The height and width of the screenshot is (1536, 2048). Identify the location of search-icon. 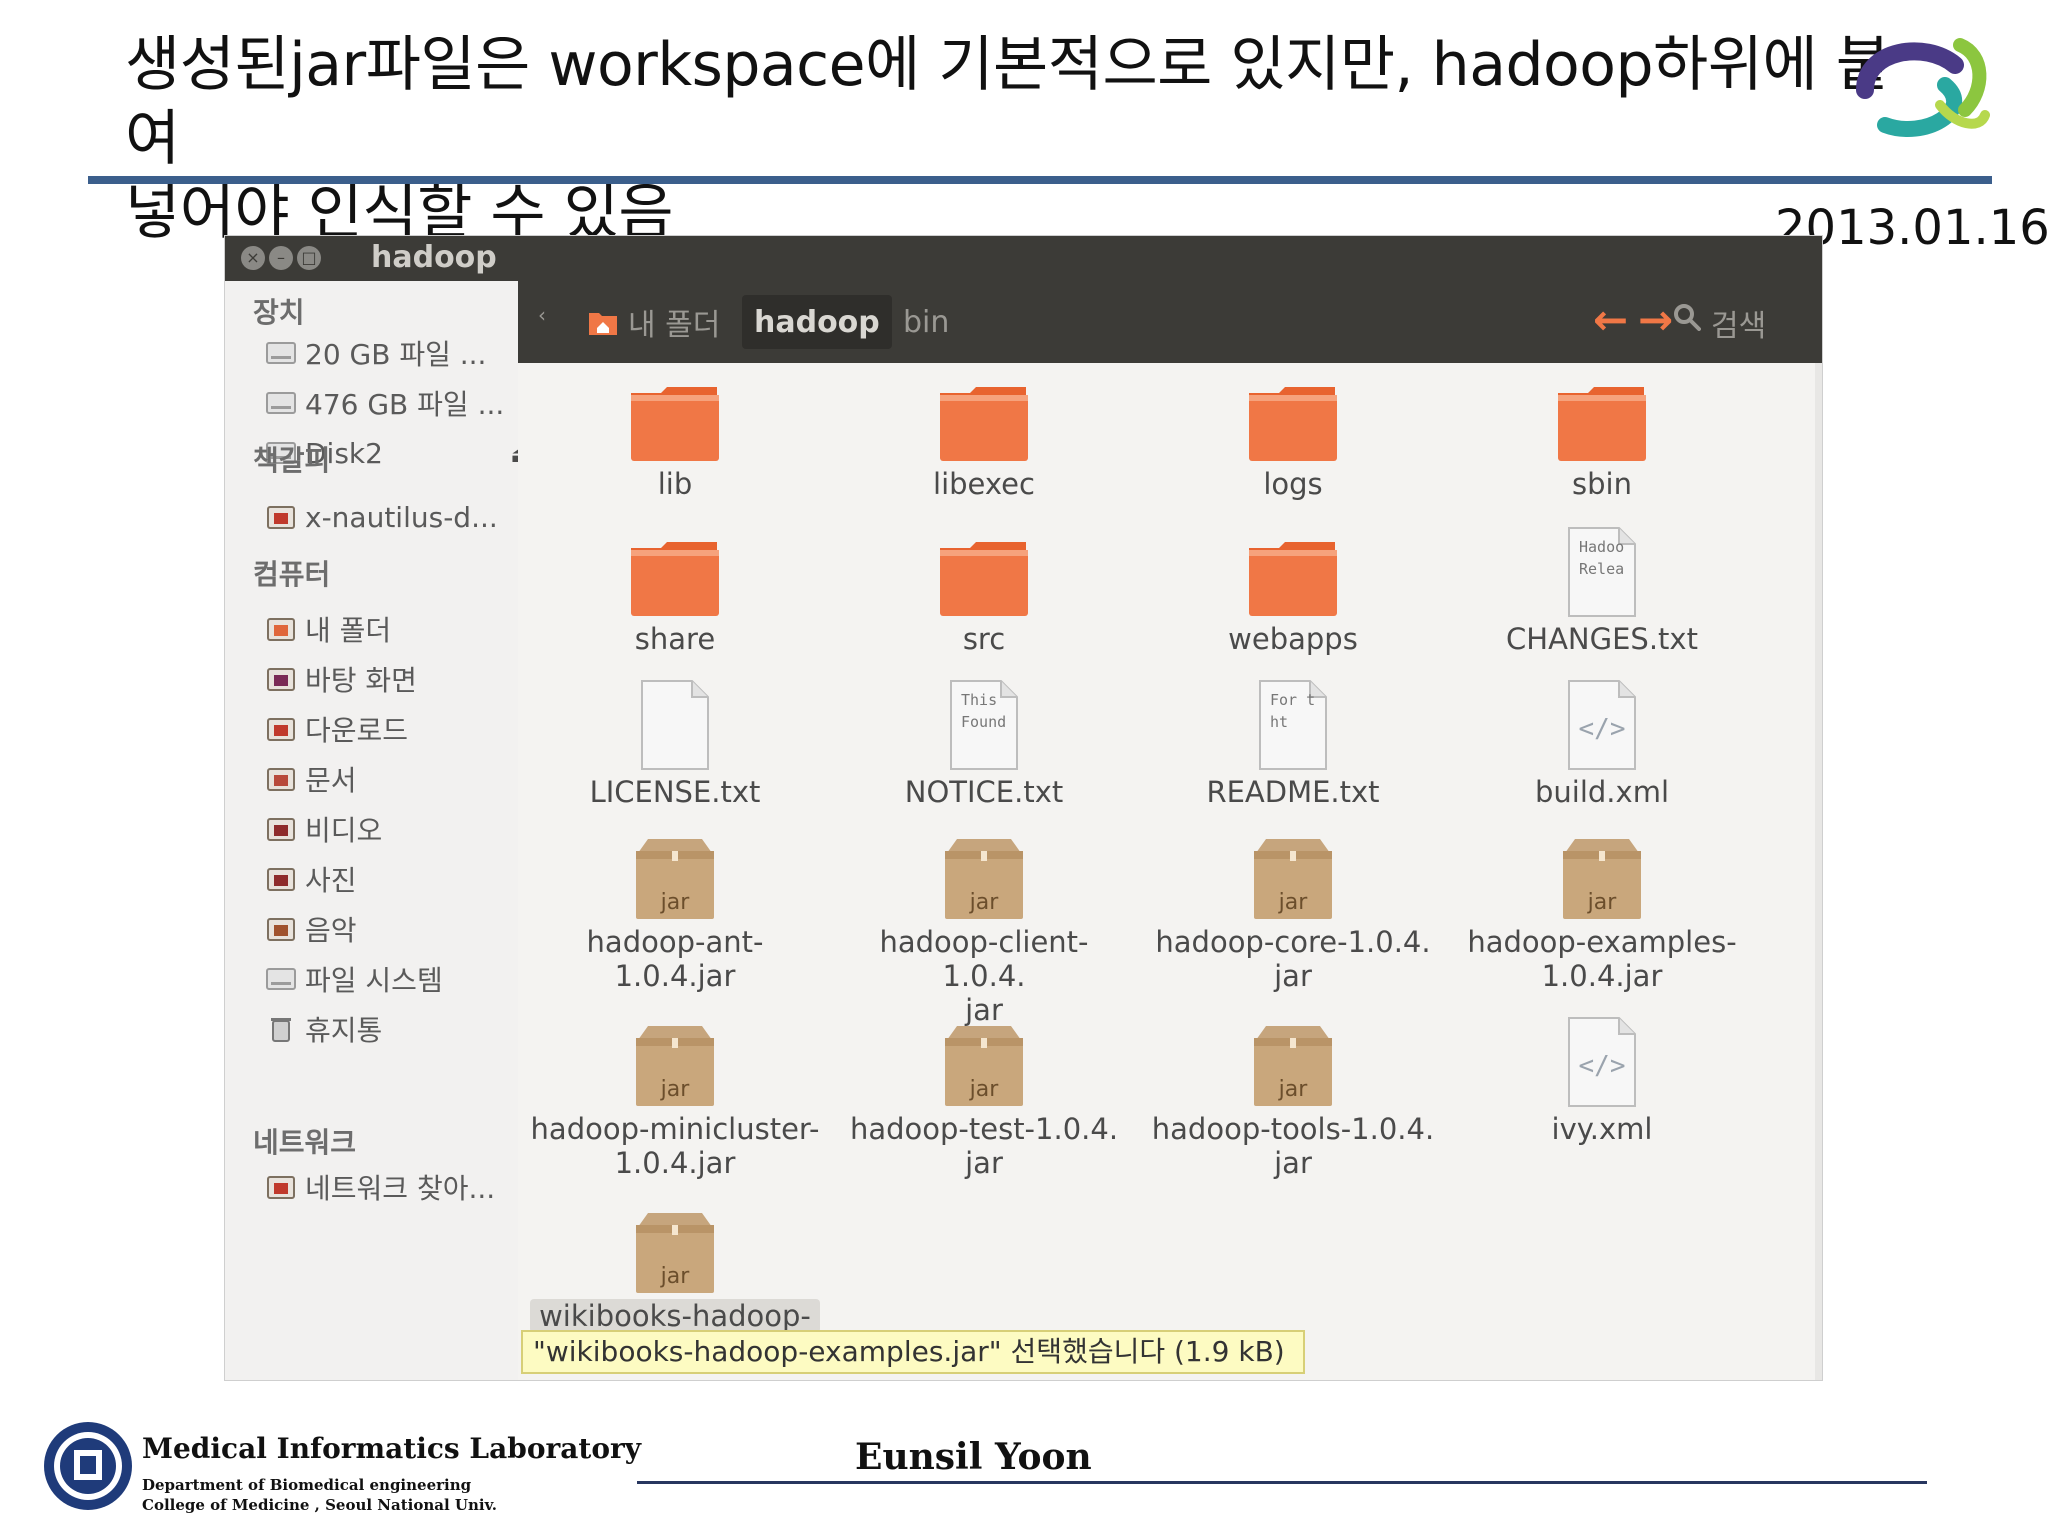
(1687, 317).